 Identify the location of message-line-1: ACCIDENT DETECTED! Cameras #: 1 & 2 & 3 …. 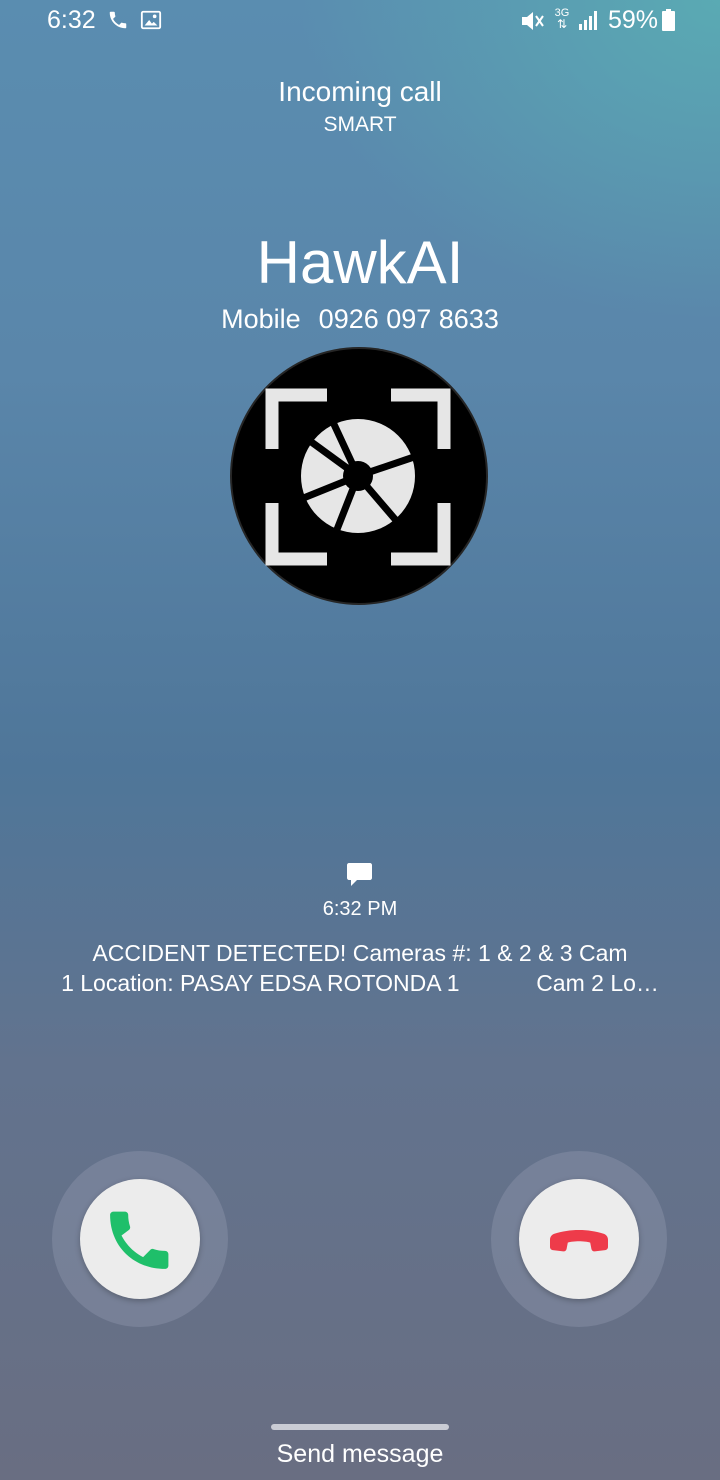
(360, 953).